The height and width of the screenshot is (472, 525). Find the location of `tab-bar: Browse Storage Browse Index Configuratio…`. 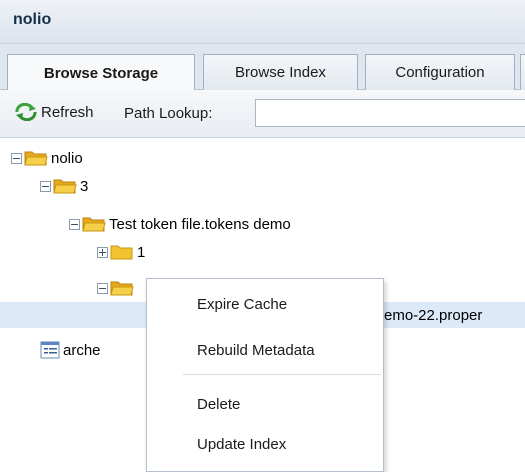

tab-bar: Browse Storage Browse Index Configuratio… is located at coordinates (262, 67).